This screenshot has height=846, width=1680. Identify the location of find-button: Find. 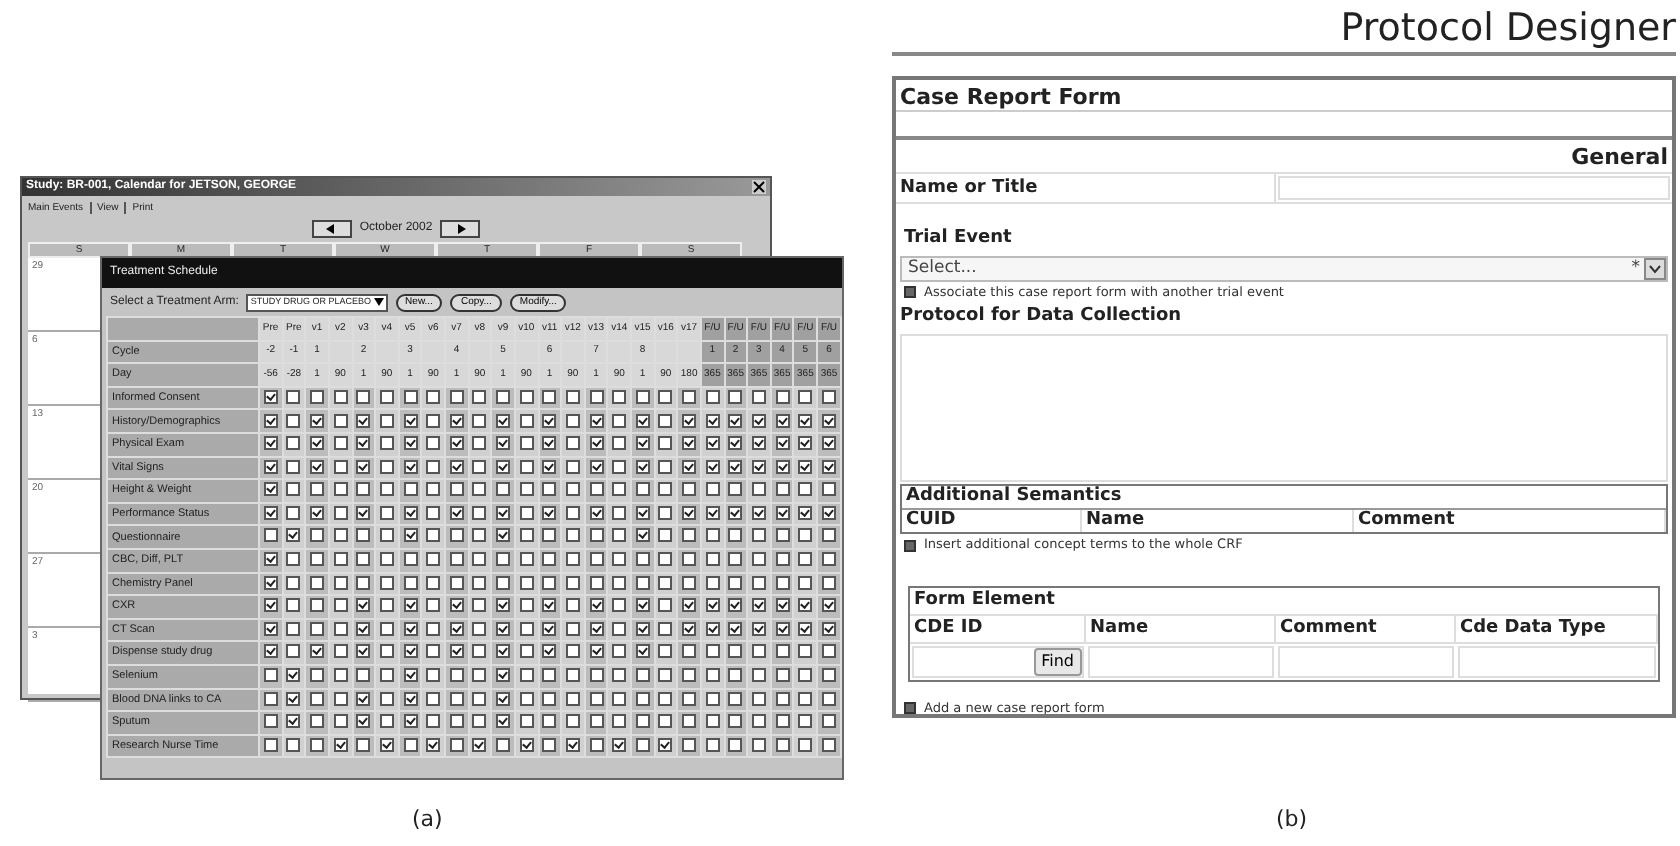
(1057, 661).